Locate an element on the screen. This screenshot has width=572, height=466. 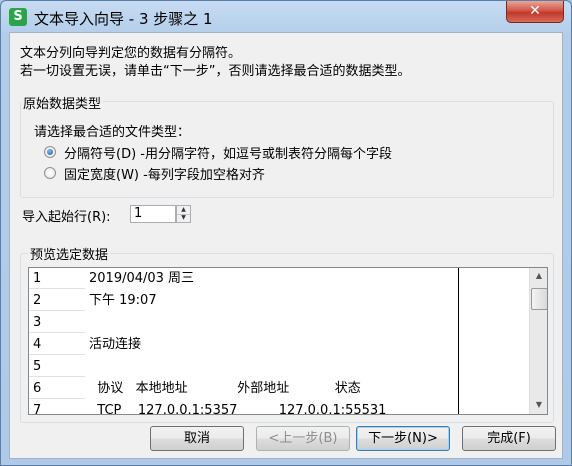
intro-line-1: 文本分列向导判定您的数据有分隔符。 is located at coordinates (131, 53).